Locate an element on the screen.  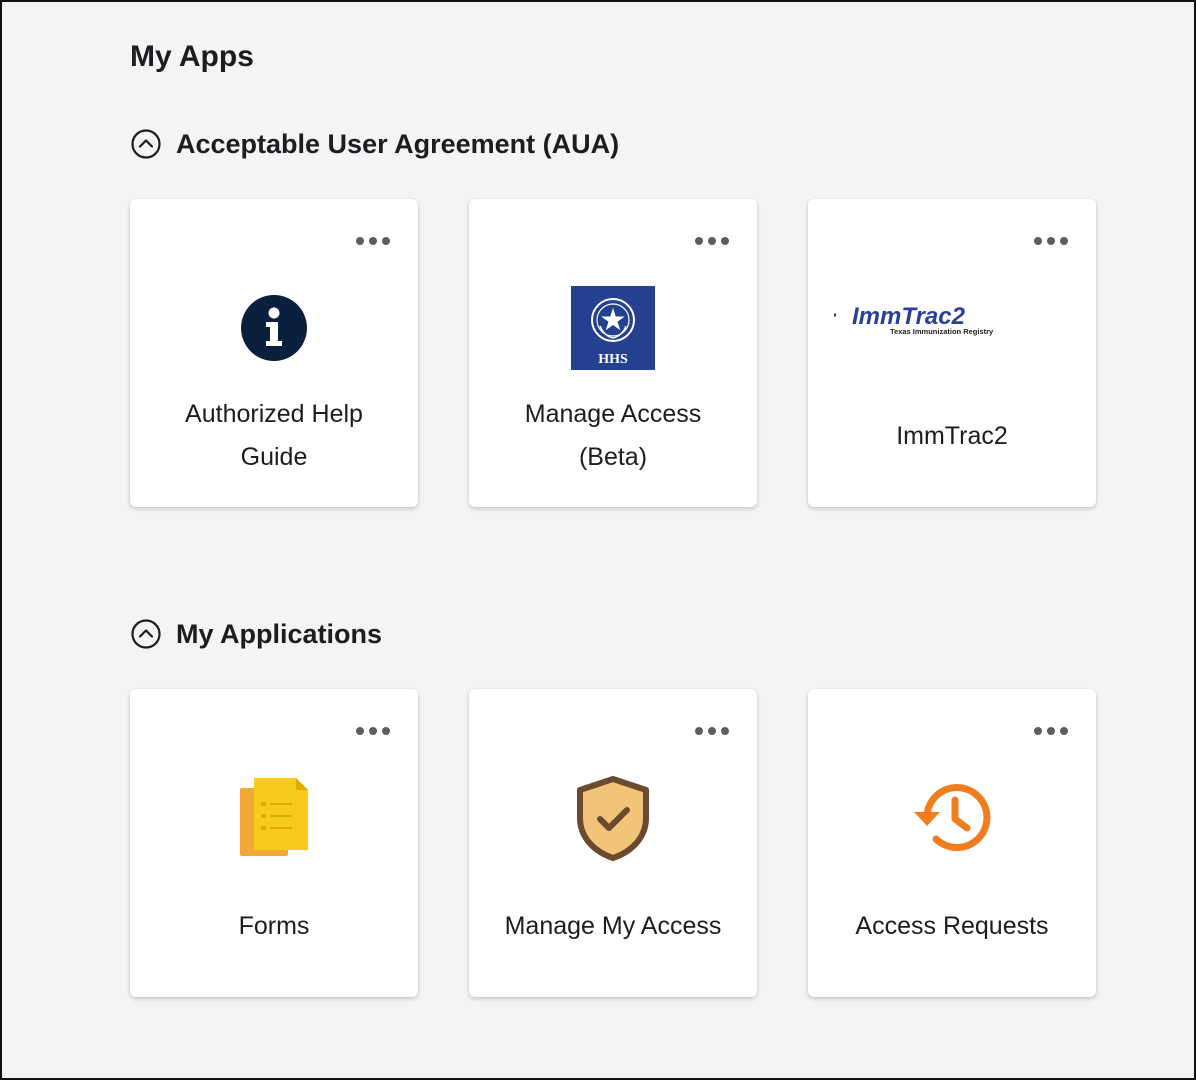
info-icon is located at coordinates (274, 328).